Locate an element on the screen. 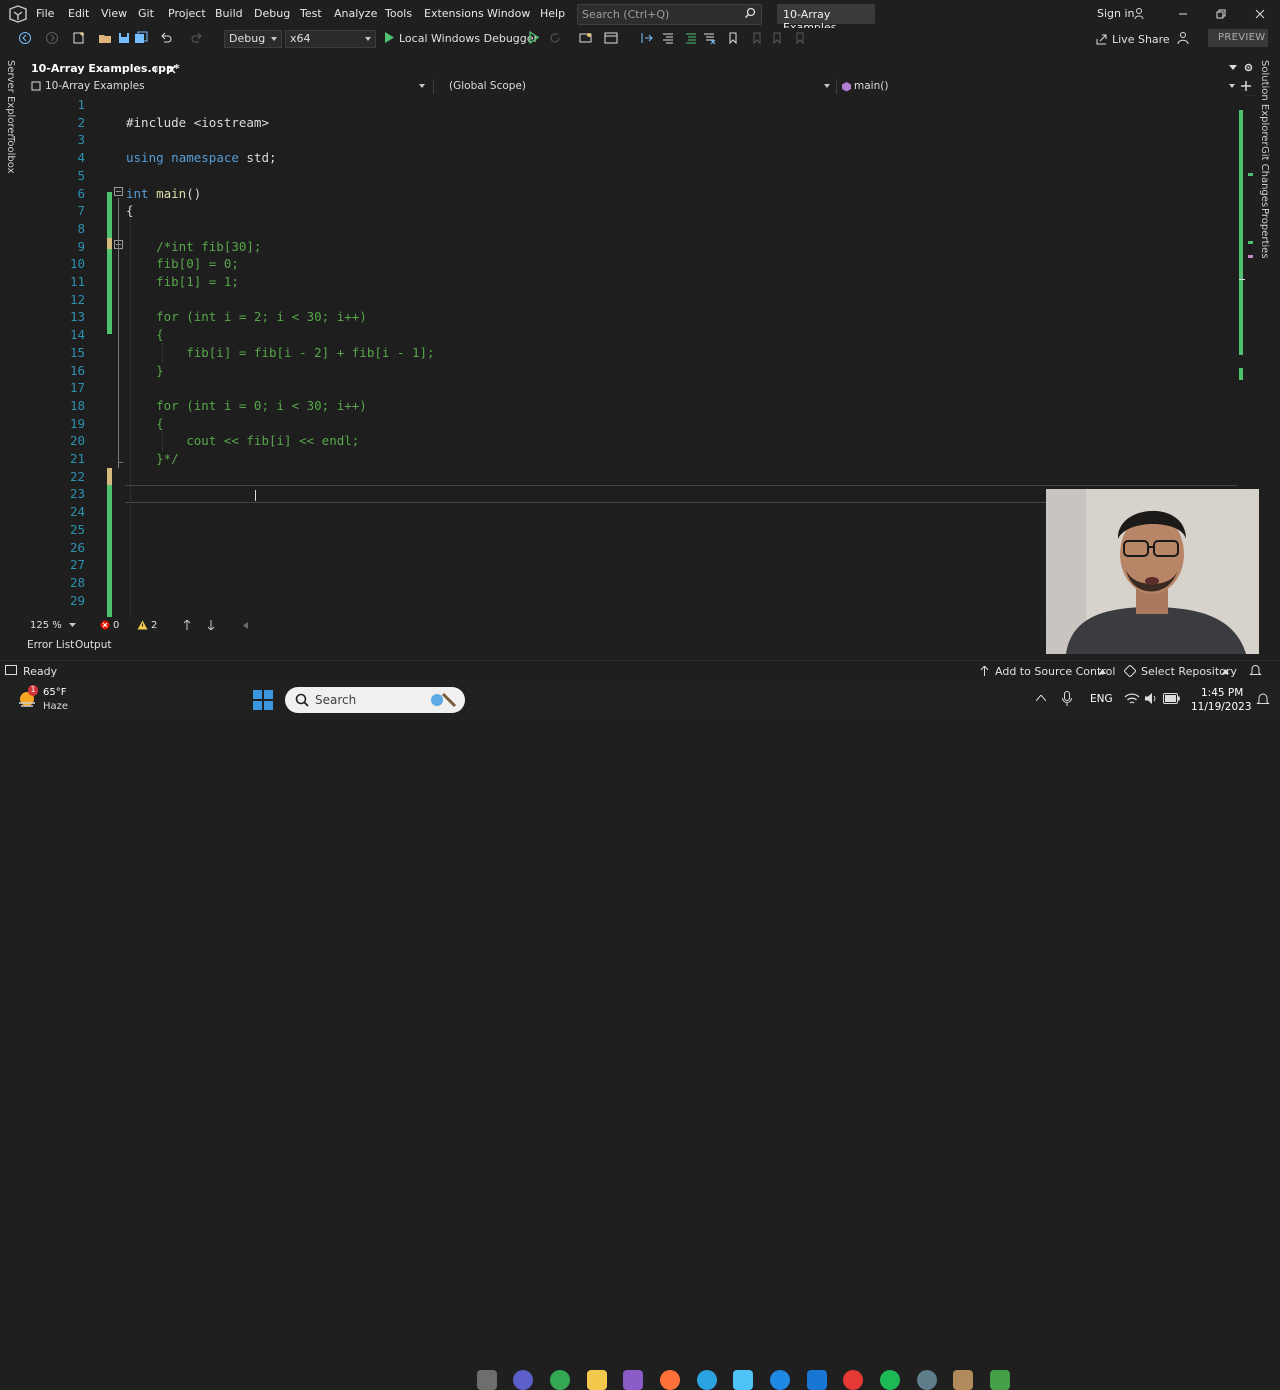  search-box: Search (Ctrl+Q) is located at coordinates (669, 14).